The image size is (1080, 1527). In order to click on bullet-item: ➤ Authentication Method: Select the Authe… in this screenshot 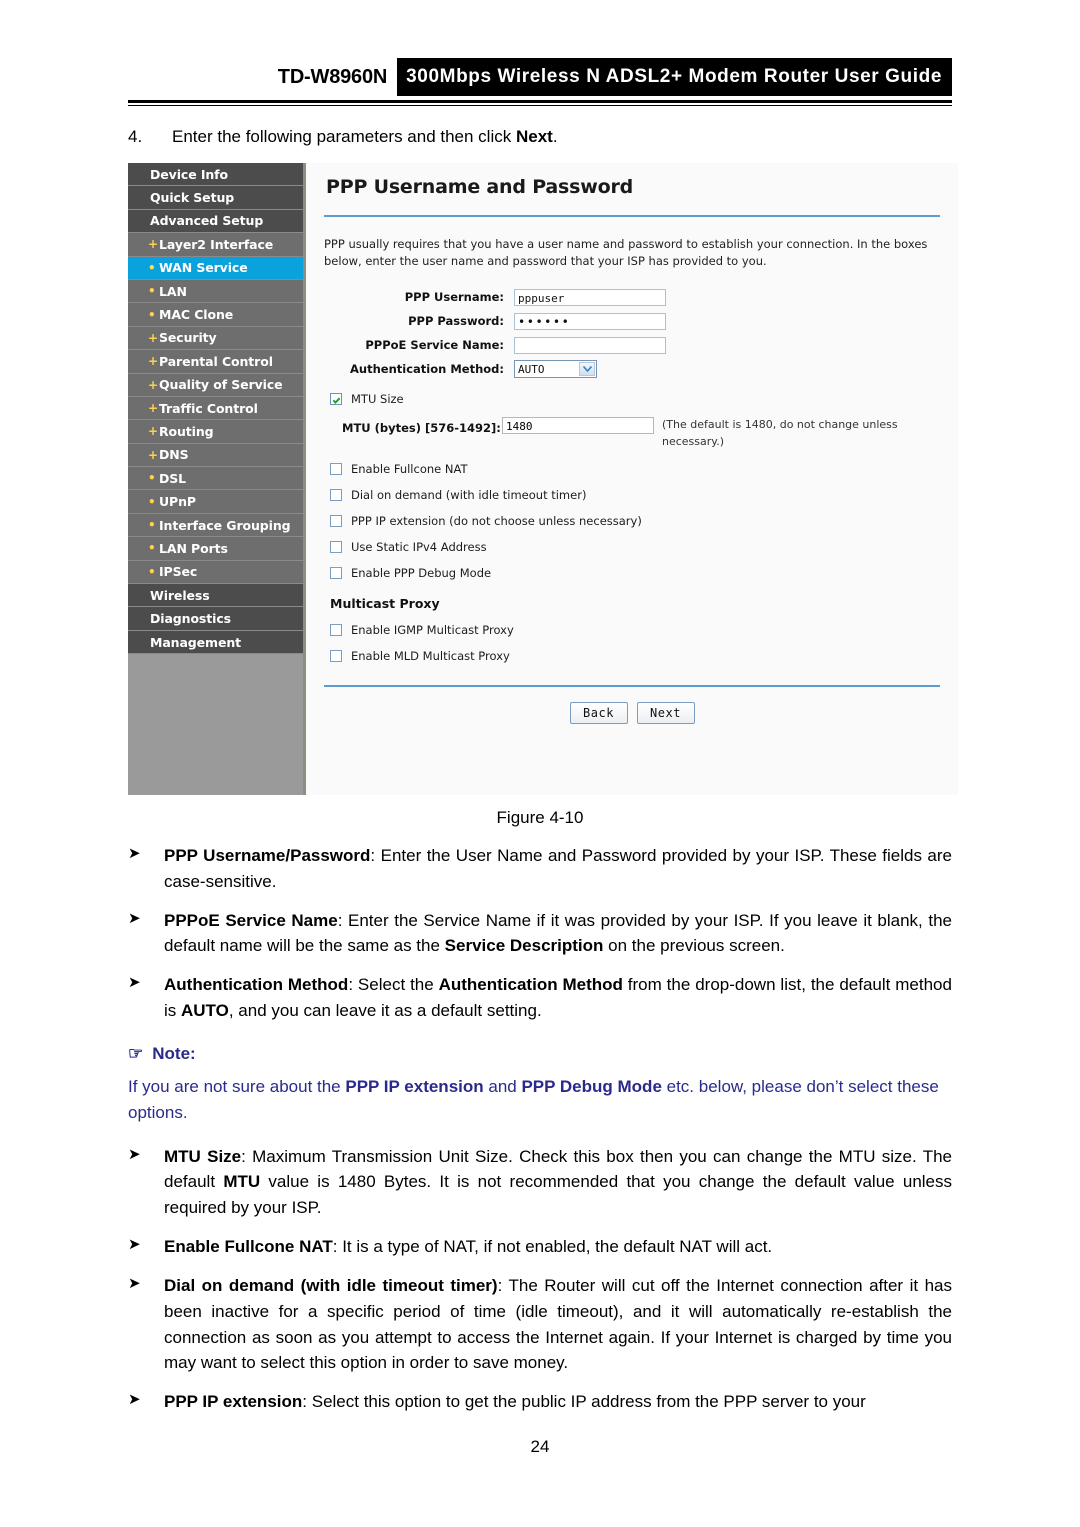, I will do `click(540, 998)`.